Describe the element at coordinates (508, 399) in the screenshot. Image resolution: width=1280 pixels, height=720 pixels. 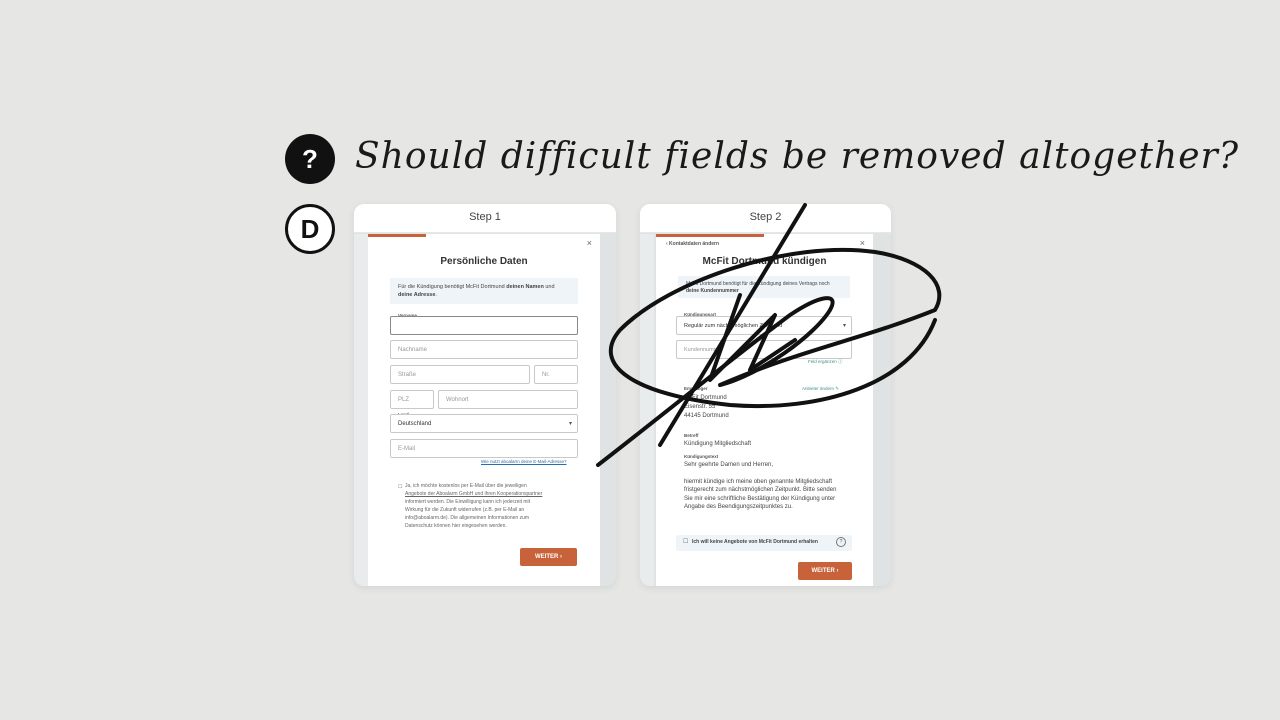
I see `wohnort-field: Wohnort` at that location.